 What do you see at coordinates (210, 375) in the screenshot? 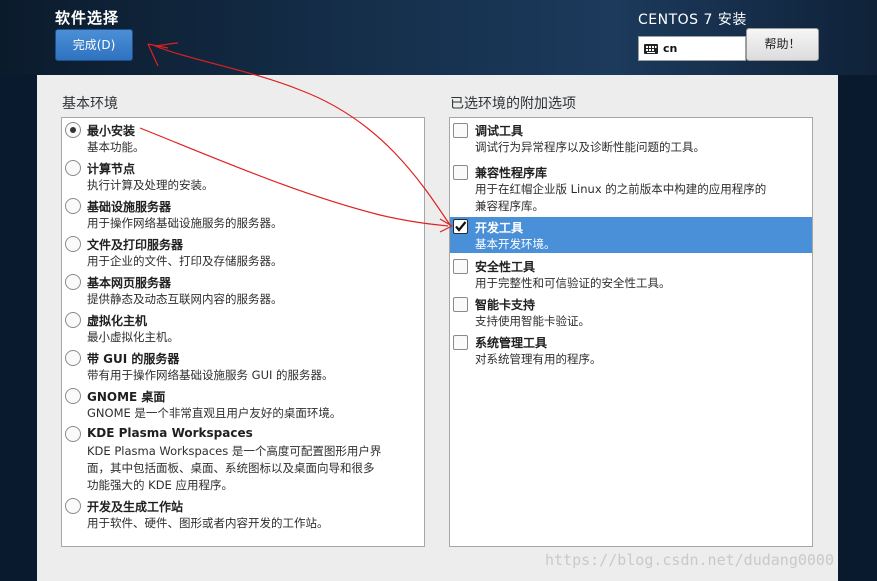
I see `env-item-desc: 带有用于操作网络基础设施服务 GUI 的服务器。` at bounding box center [210, 375].